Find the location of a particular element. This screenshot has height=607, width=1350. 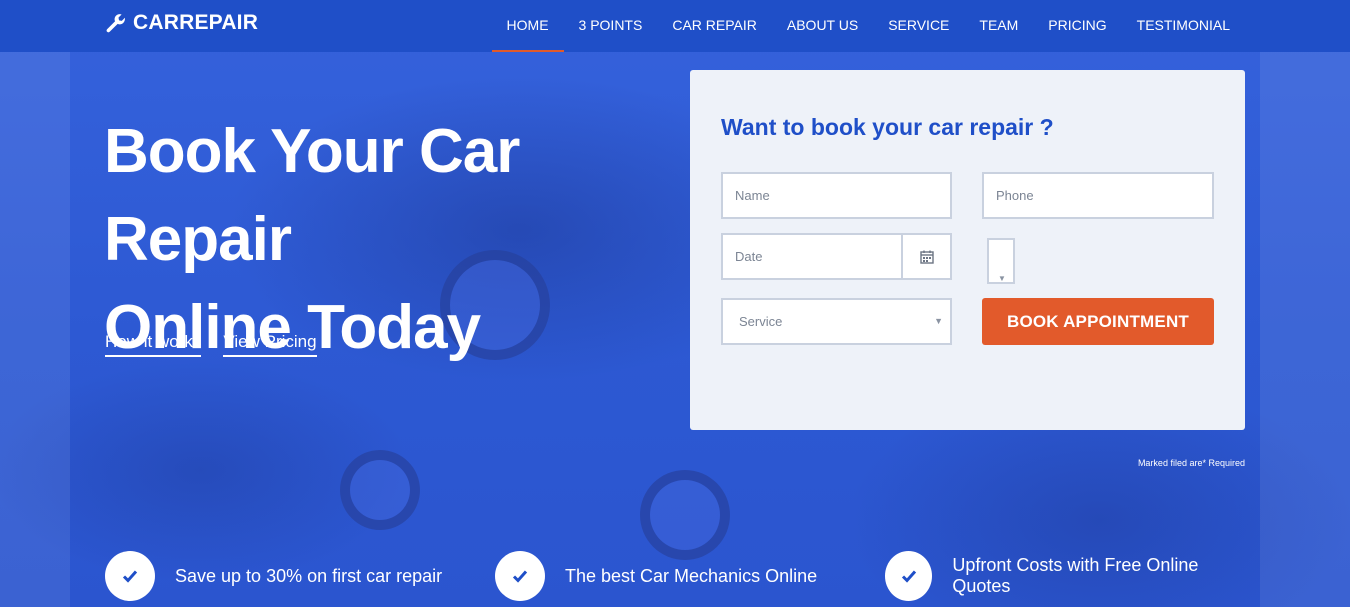

date-field: Date is located at coordinates (812, 256).